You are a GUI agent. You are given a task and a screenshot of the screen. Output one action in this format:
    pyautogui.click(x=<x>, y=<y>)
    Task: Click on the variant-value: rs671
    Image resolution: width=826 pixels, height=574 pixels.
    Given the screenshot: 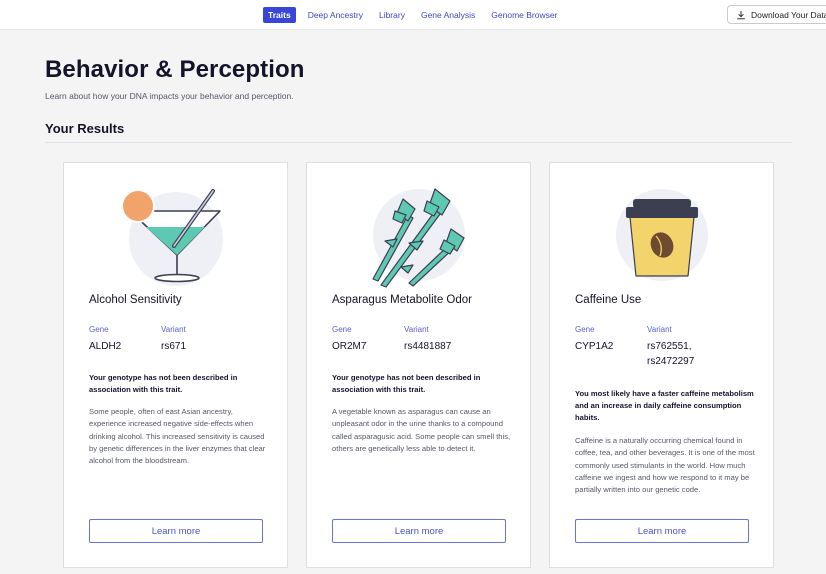 What is the action you would take?
    pyautogui.click(x=174, y=346)
    